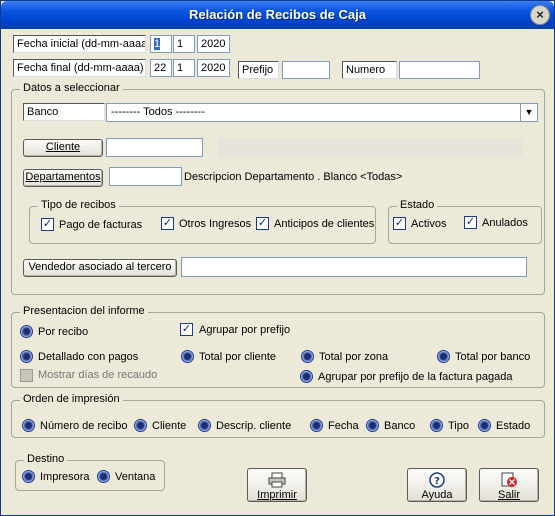 This screenshot has width=555, height=516. What do you see at coordinates (84, 311) in the screenshot?
I see `presentacion-title: Presentacion del informe` at bounding box center [84, 311].